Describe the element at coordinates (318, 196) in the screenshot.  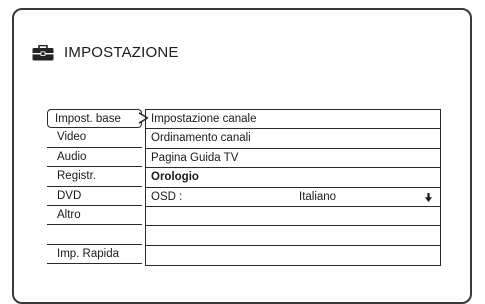
I see `osd-language-value: Italiano` at that location.